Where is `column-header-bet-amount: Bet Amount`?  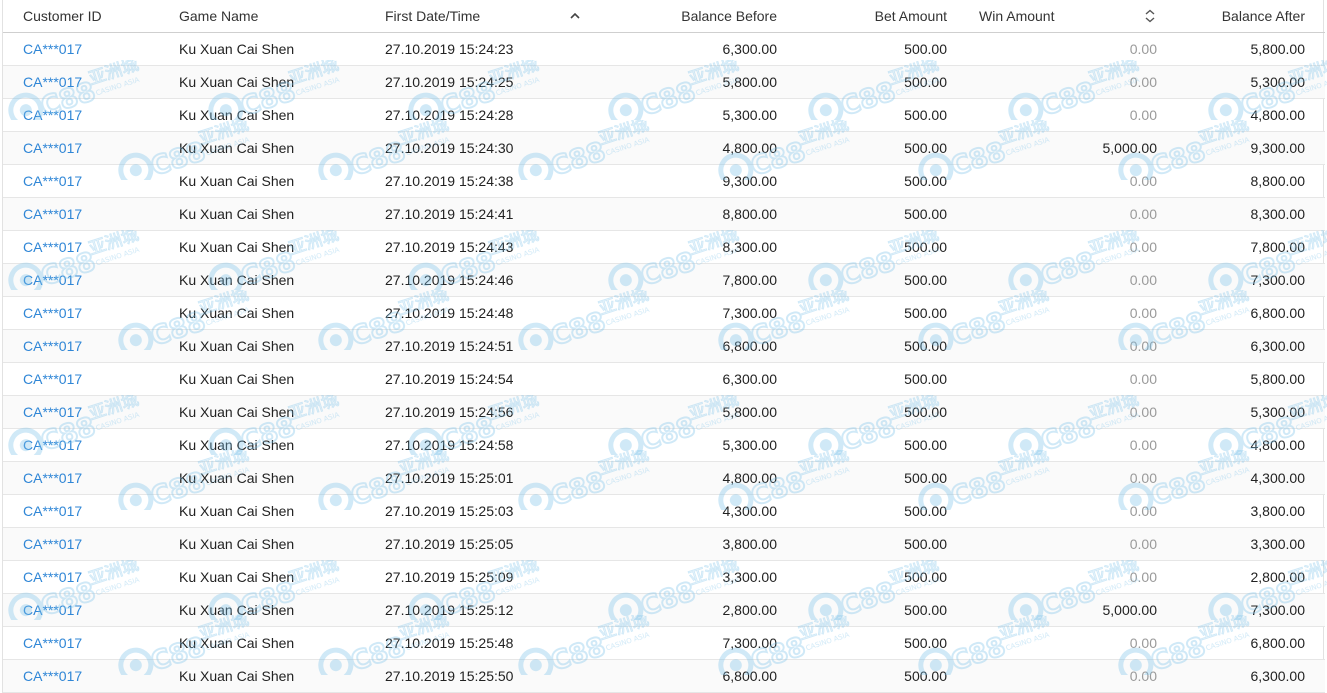
column-header-bet-amount: Bet Amount is located at coordinates (876, 16).